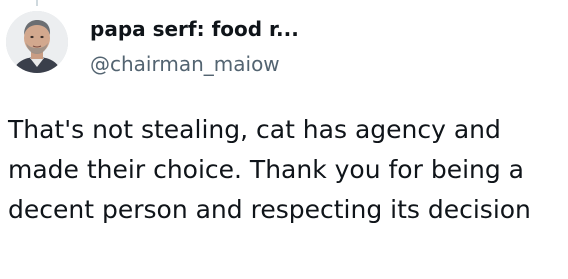 Image resolution: width=568 pixels, height=279 pixels. Describe the element at coordinates (185, 64) in the screenshot. I see `author-handle: @chairman_maiow` at that location.